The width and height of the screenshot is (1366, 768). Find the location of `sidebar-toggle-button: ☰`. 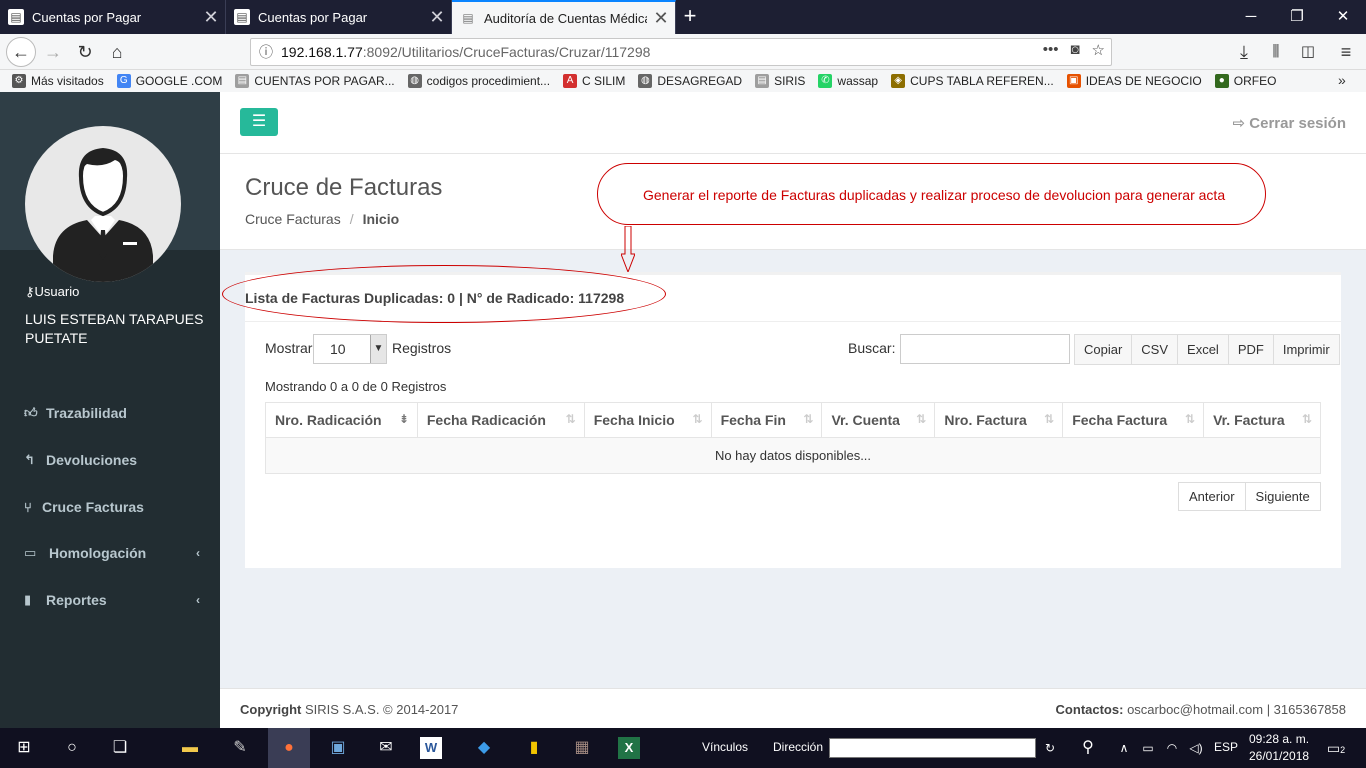

sidebar-toggle-button: ☰ is located at coordinates (259, 122).